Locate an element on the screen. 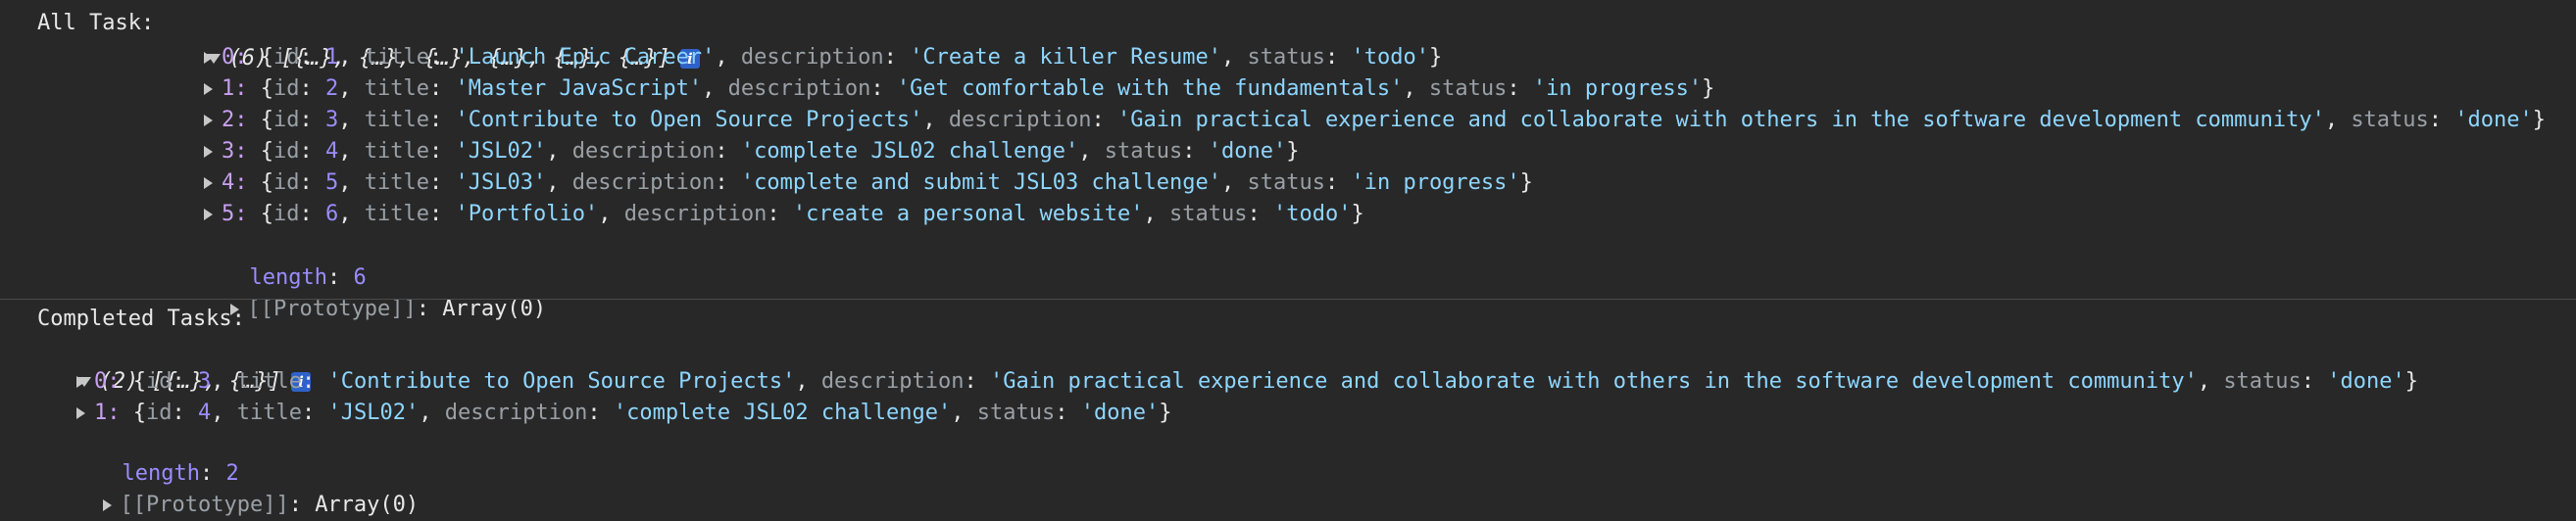 This screenshot has width=2576, height=521. description-value: 'Create a killer Resume' is located at coordinates (1065, 57).